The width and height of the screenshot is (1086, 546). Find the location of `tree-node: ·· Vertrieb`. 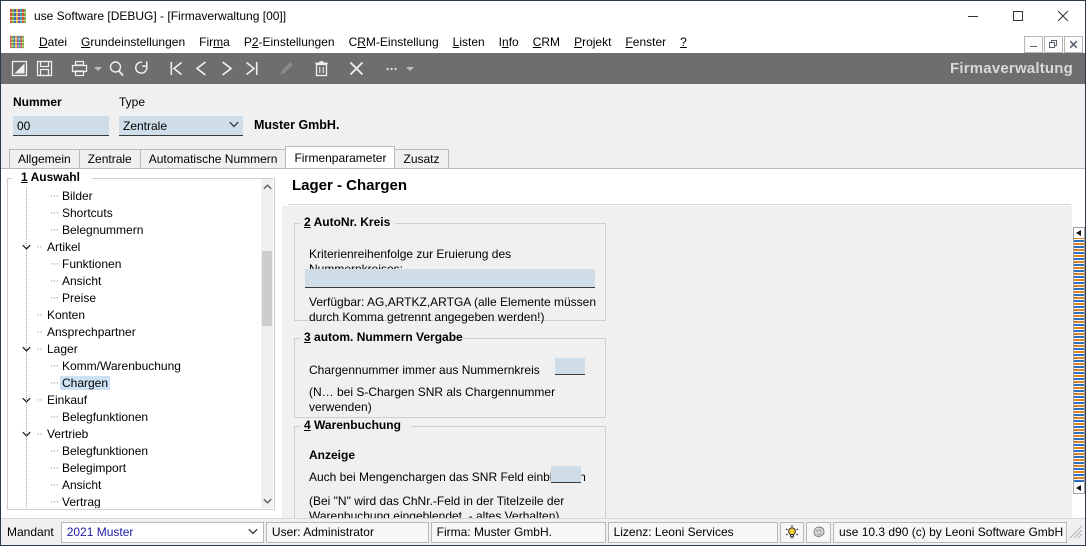

tree-node: ·· Vertrieb is located at coordinates (134, 433).